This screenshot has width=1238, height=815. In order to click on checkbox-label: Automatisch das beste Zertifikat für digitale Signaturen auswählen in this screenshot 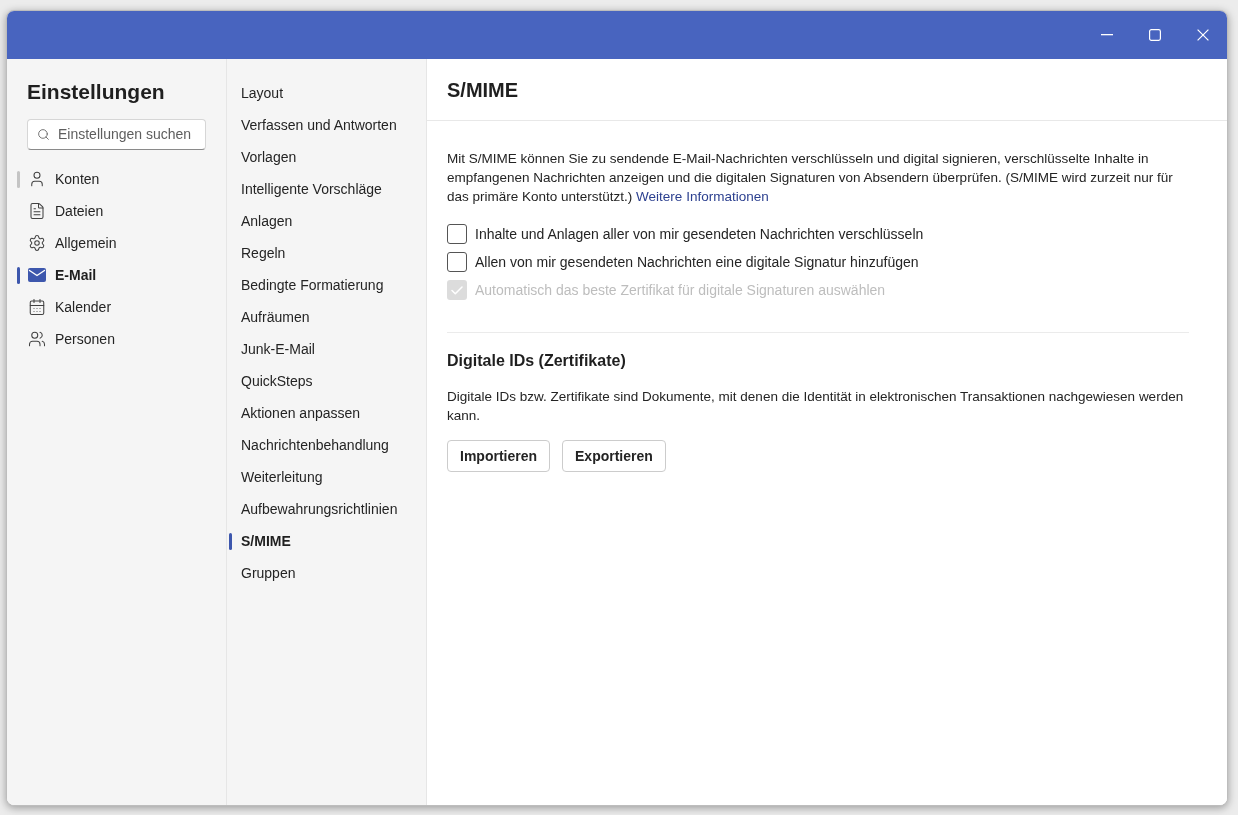, I will do `click(680, 290)`.